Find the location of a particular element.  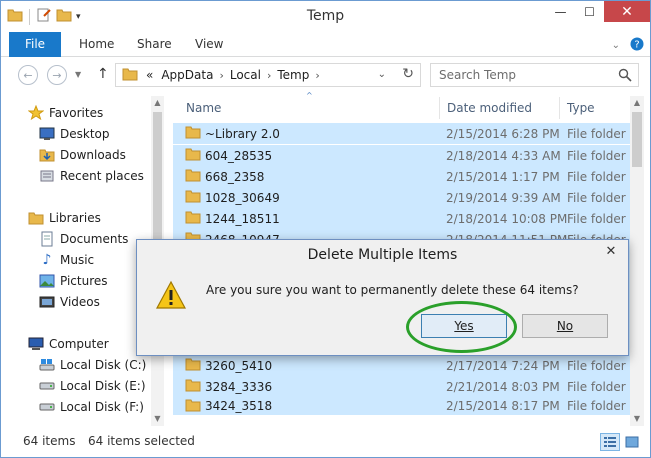

nav-downloads: Downloads is located at coordinates (82, 155).